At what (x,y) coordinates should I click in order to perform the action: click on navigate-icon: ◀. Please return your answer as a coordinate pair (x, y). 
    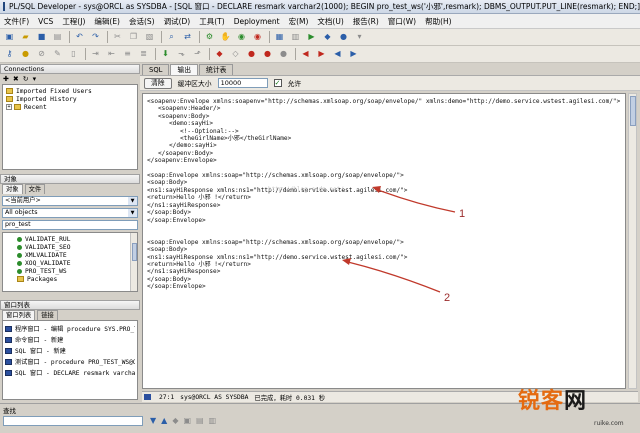
    Looking at the image, I should click on (337, 54).